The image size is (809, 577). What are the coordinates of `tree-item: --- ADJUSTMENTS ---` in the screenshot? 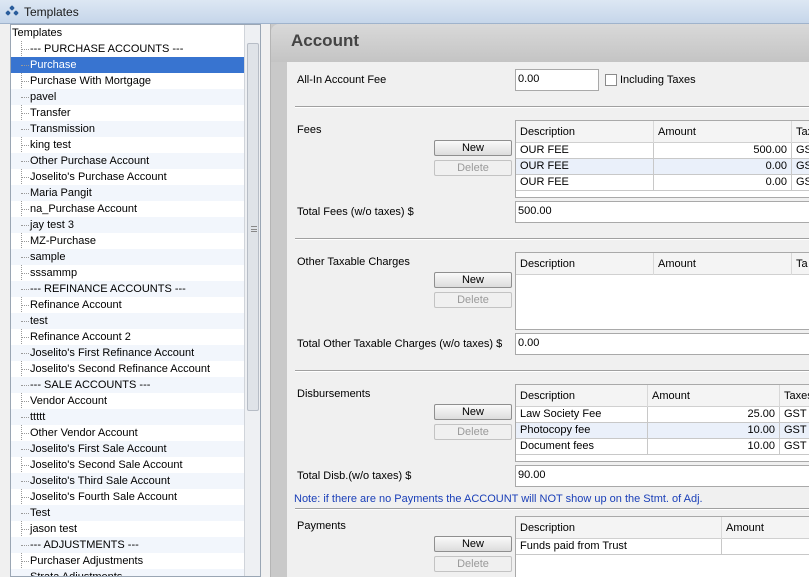 It's located at (135, 545).